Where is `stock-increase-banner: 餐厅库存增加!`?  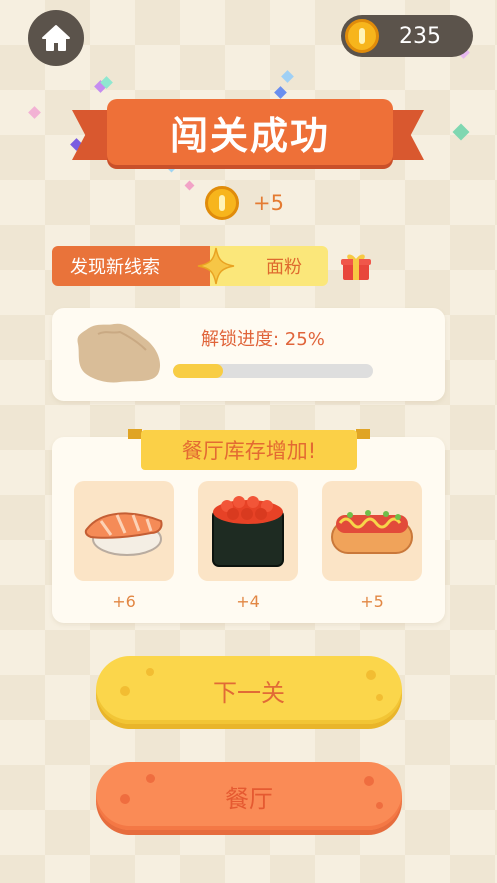 stock-increase-banner: 餐厅库存增加! is located at coordinates (249, 450).